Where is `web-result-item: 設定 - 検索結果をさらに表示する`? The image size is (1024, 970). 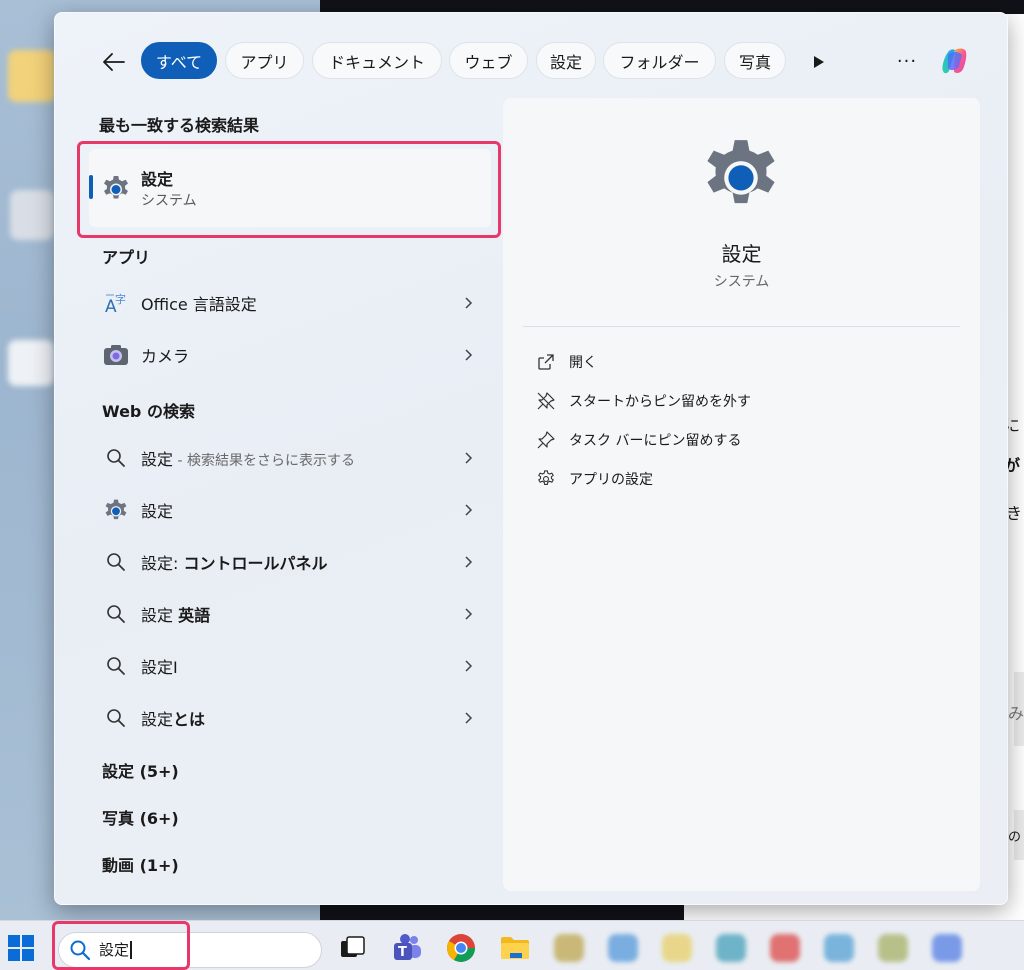 web-result-item: 設定 - 検索結果をさらに表示する is located at coordinates (286, 458).